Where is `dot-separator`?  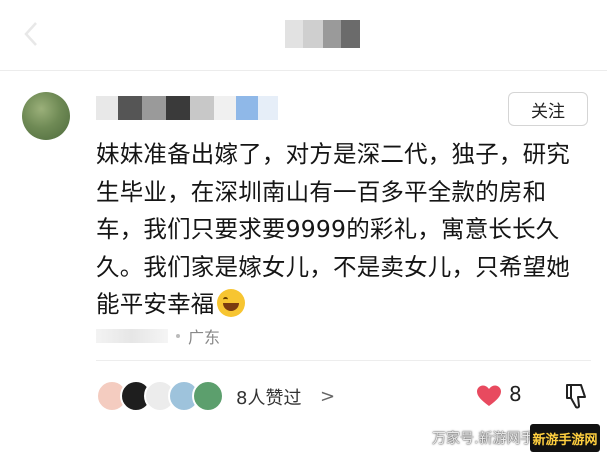
dot-separator is located at coordinates (178, 336).